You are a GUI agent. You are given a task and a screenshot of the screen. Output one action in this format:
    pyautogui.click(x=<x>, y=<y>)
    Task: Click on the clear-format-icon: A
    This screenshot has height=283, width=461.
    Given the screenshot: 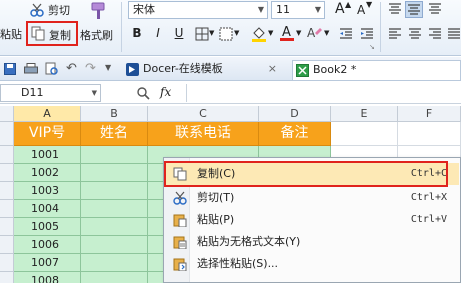 What is the action you would take?
    pyautogui.click(x=314, y=33)
    